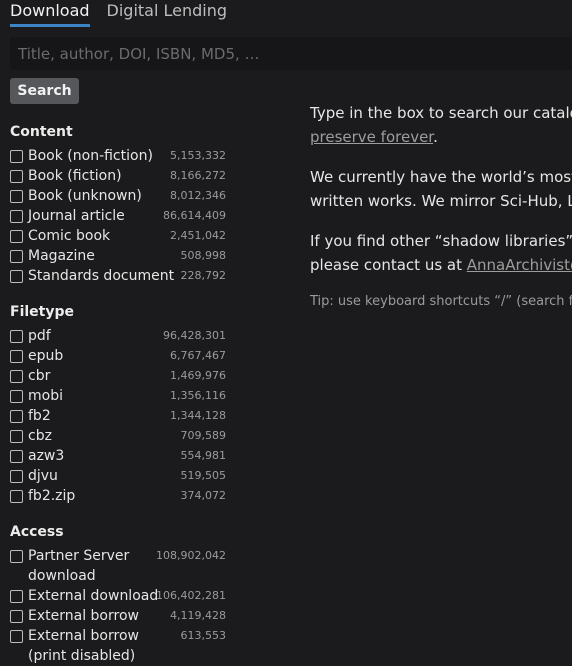 This screenshot has height=666, width=572. I want to click on filetype-filter-title: Filetype, so click(42, 312).